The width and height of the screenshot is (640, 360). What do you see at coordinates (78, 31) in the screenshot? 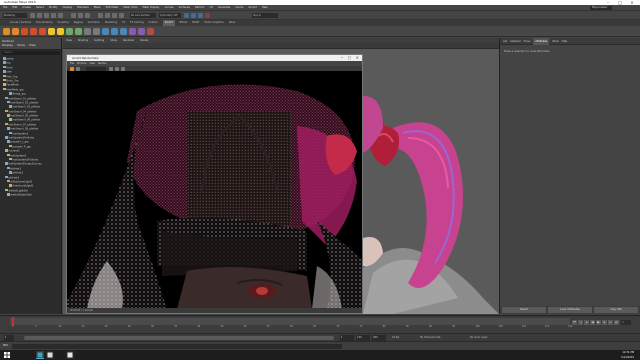
I see `standin-icon` at bounding box center [78, 31].